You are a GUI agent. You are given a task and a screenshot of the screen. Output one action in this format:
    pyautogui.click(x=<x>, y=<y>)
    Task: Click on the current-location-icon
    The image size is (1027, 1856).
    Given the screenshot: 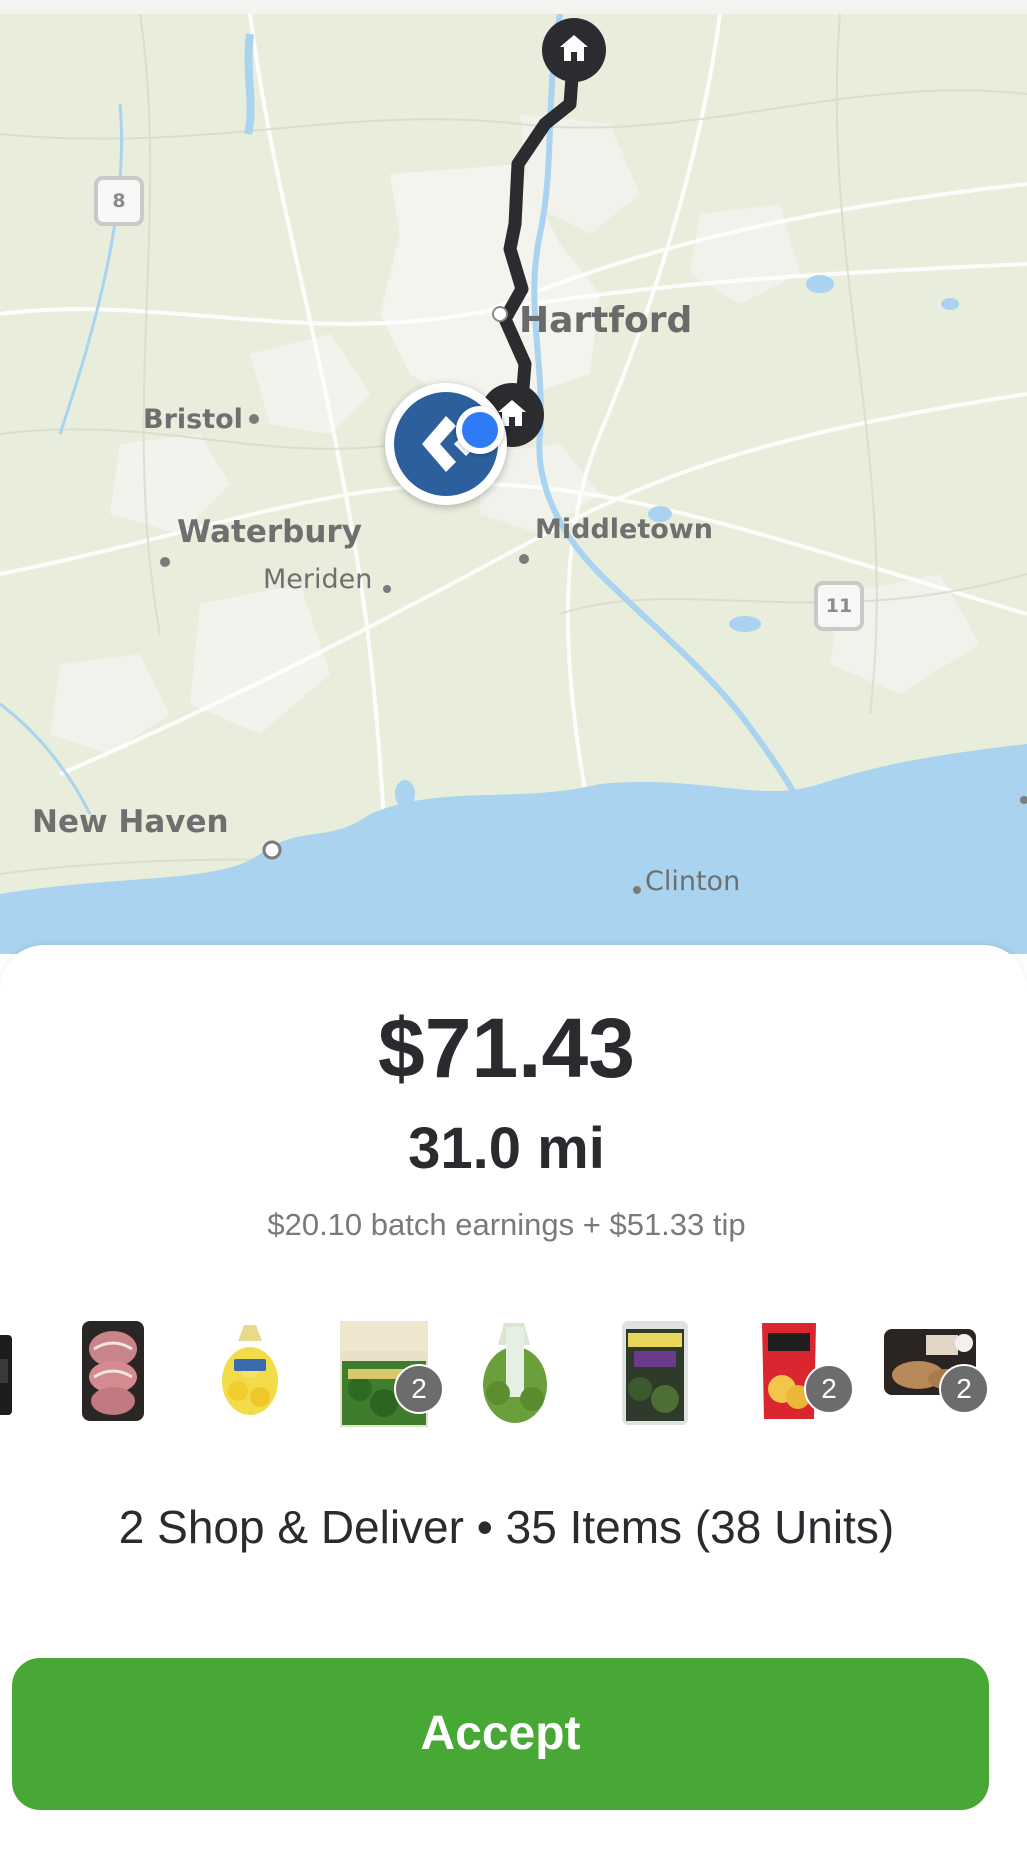 What is the action you would take?
    pyautogui.click(x=480, y=430)
    